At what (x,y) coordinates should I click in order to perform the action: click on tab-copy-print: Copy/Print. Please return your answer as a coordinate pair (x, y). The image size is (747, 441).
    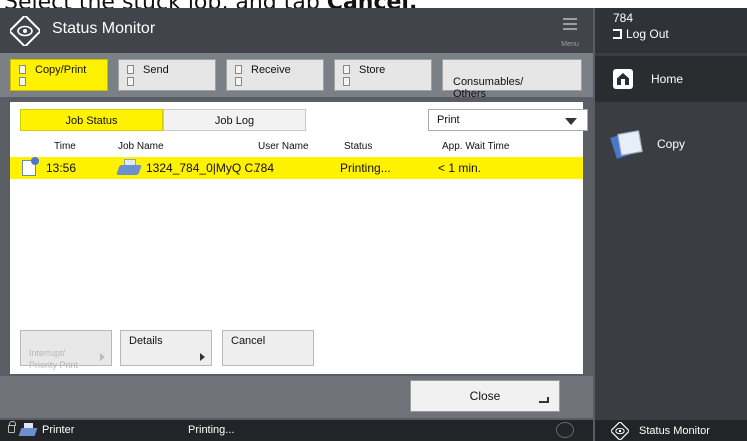
    Looking at the image, I should click on (59, 75).